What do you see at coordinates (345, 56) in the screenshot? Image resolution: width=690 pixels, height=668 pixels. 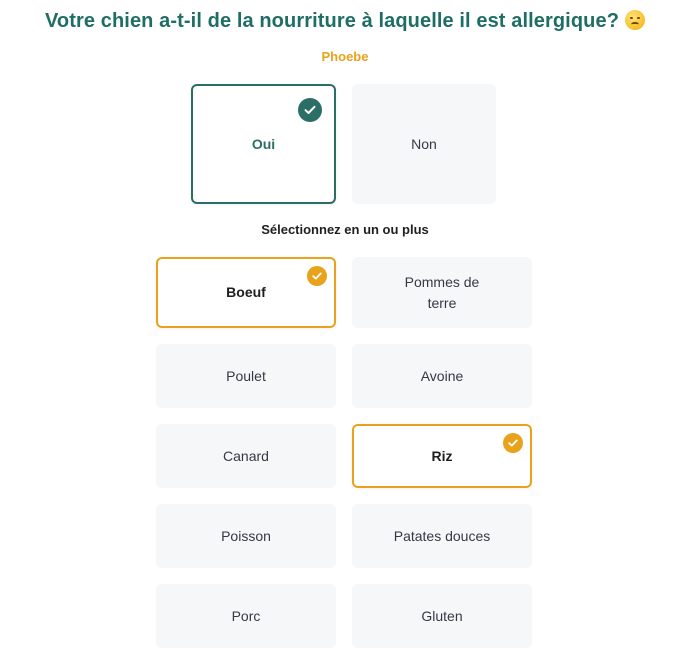 I see `pet-name: Phoebe` at bounding box center [345, 56].